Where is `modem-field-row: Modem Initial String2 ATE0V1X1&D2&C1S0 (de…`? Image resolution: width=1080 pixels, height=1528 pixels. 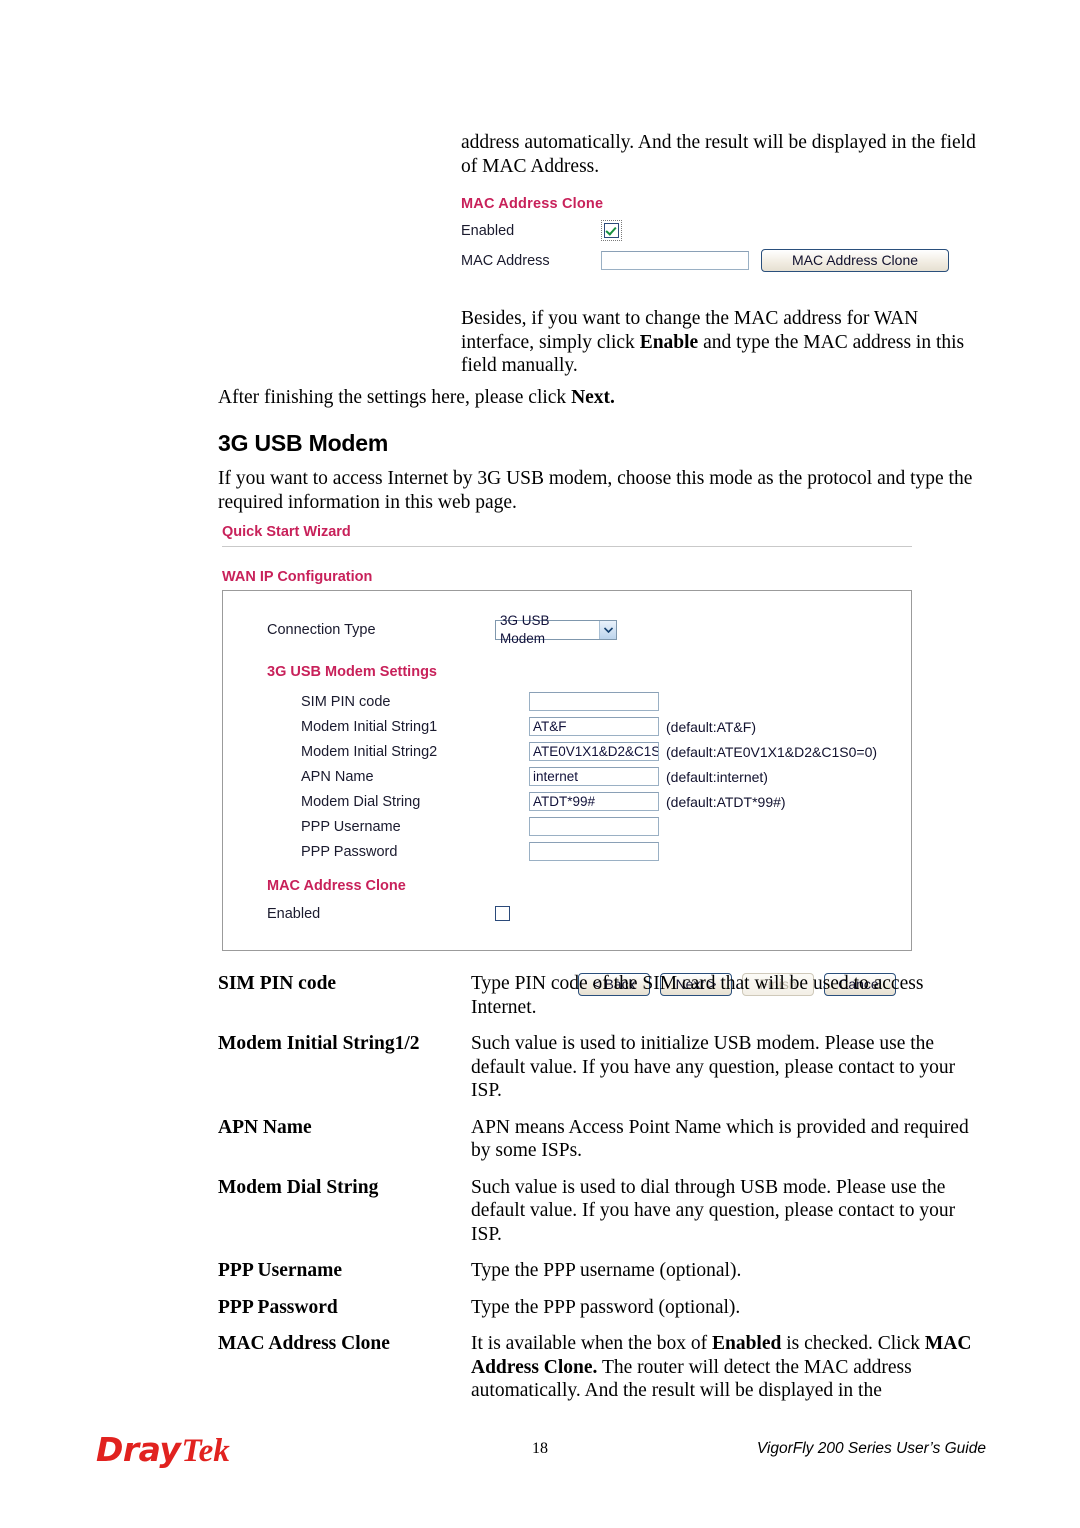 modem-field-row: Modem Initial String2 ATE0V1X1&D2&C1S0 (de… is located at coordinates (567, 751).